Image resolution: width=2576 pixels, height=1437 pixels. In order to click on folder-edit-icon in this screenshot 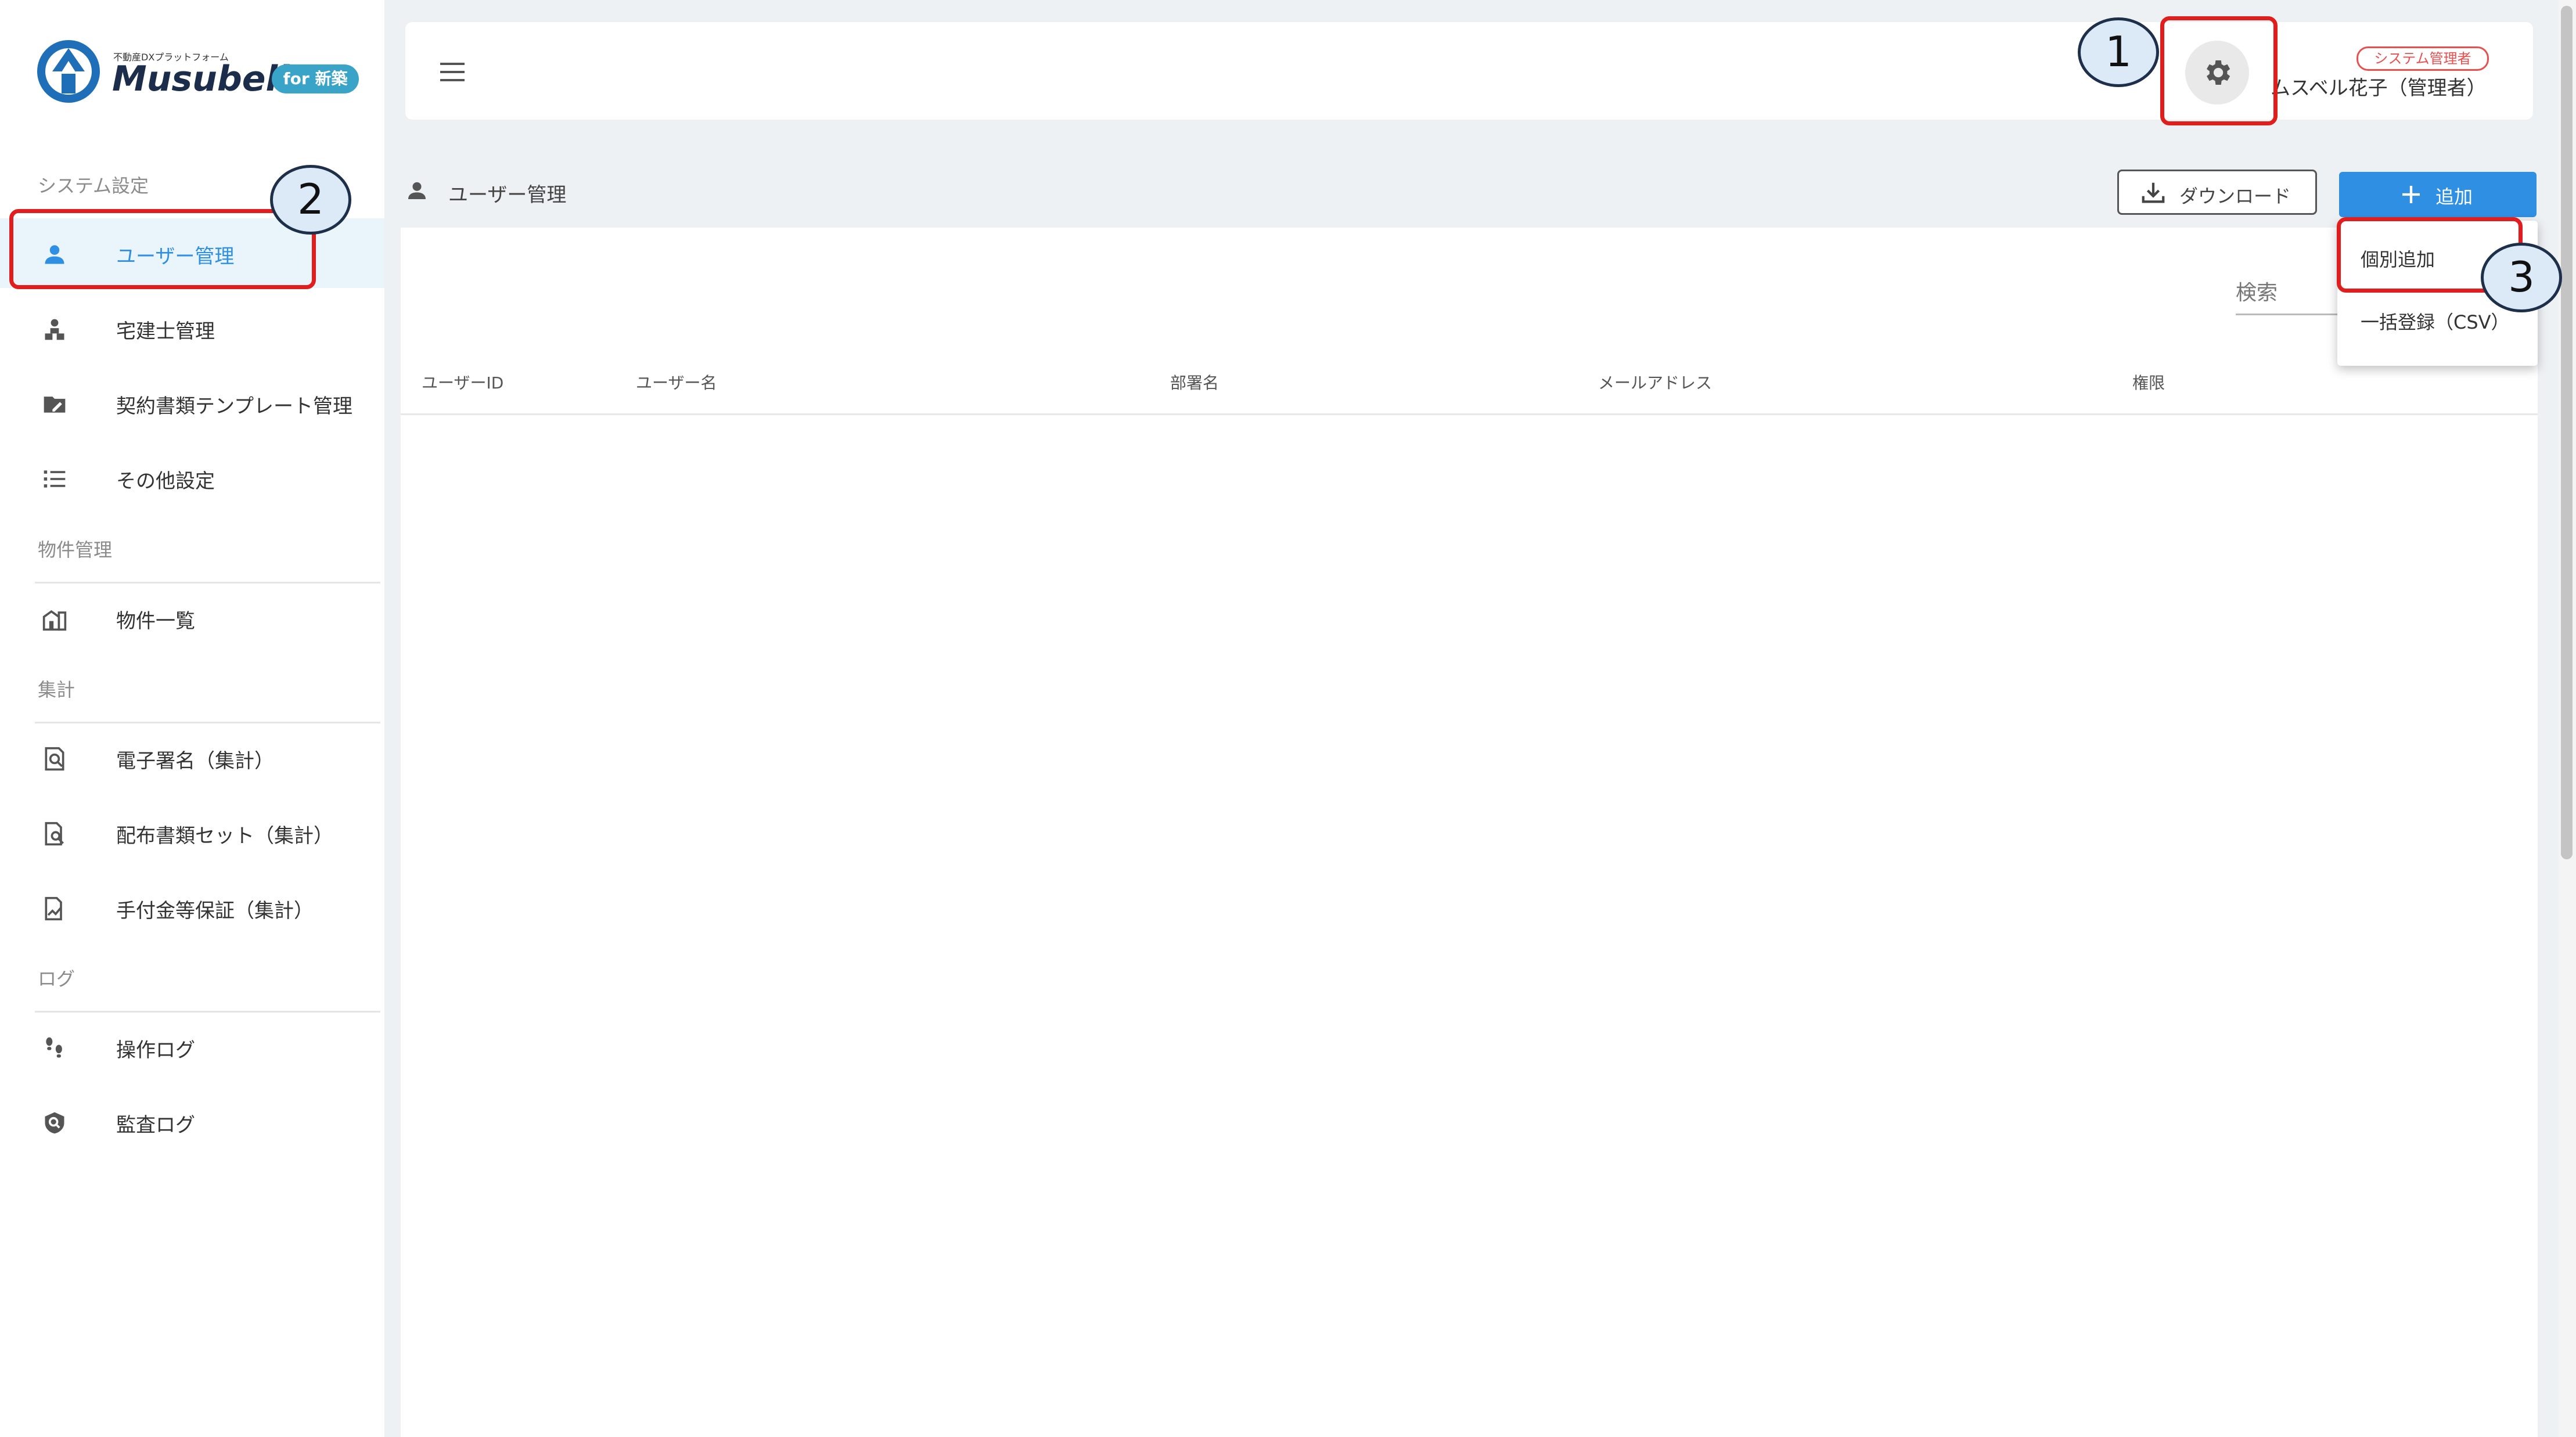, I will do `click(55, 405)`.